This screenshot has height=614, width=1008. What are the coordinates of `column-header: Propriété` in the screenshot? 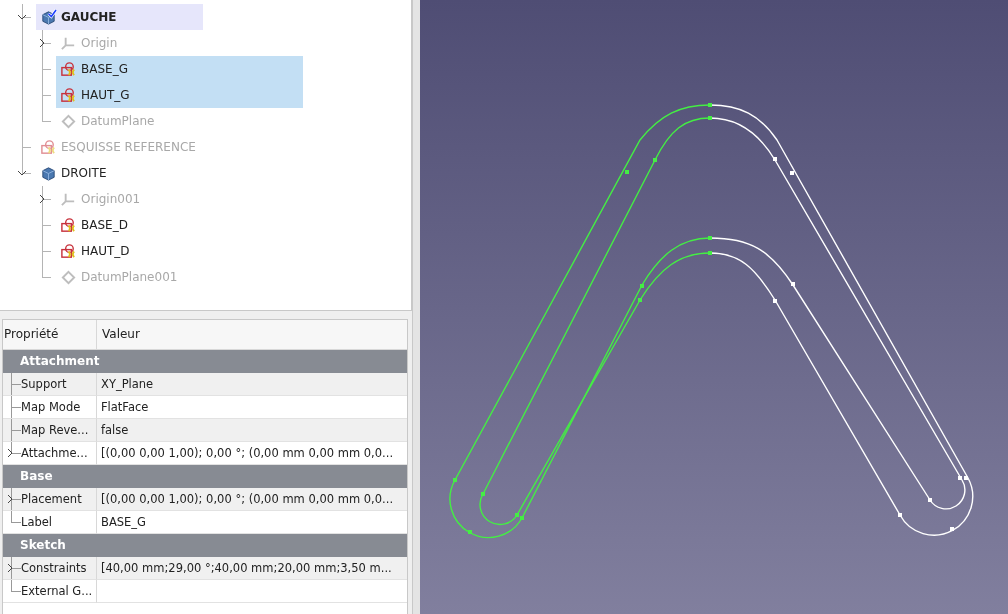 It's located at (50, 335).